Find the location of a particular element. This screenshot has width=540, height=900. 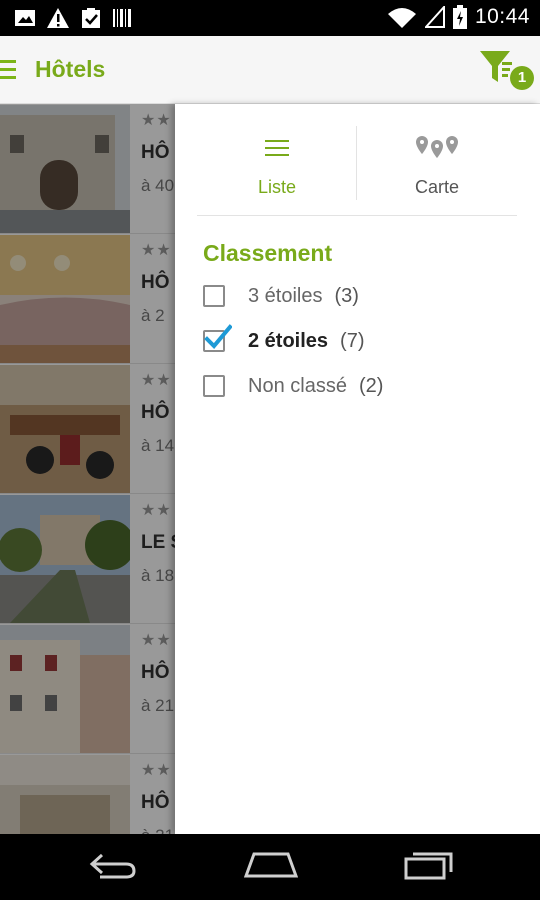

map-pins-icon is located at coordinates (437, 147).